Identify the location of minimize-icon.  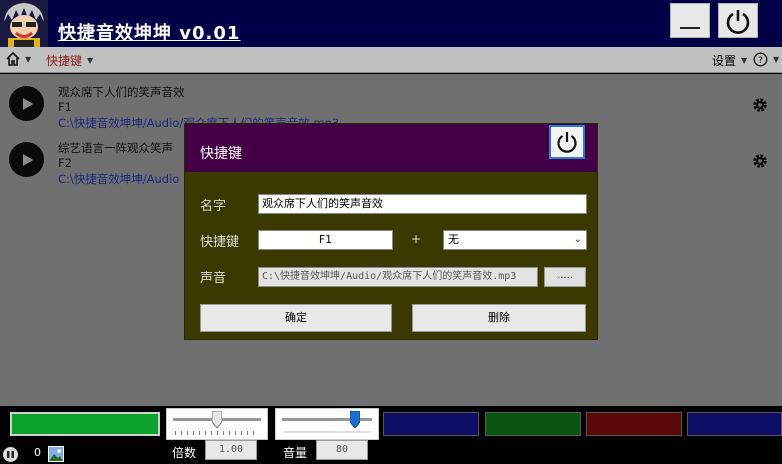
(690, 27).